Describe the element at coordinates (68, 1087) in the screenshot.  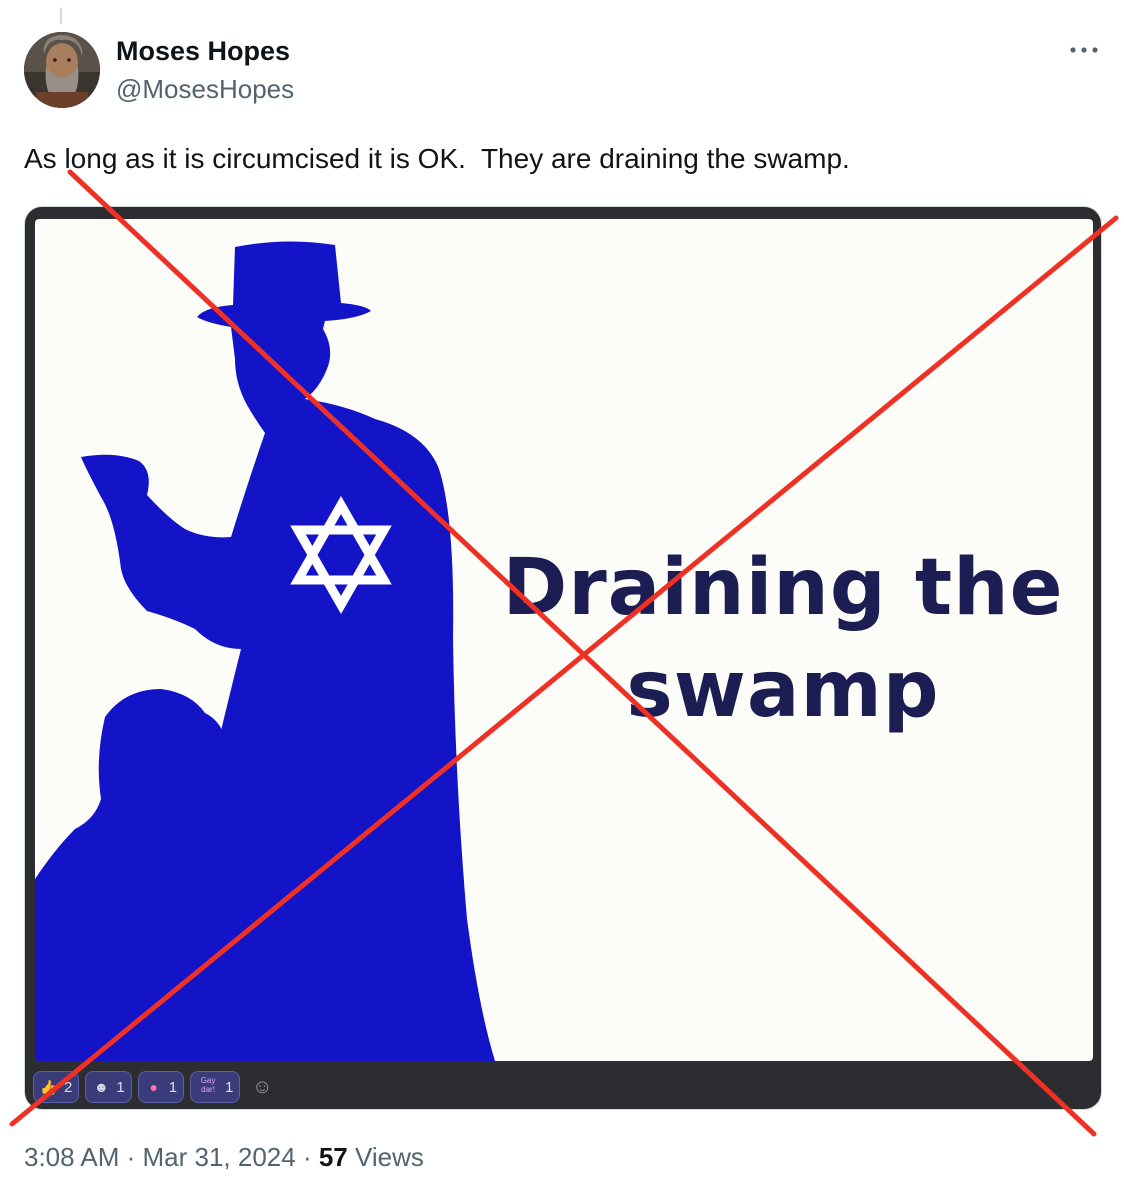
I see `reaction-count: 2` at that location.